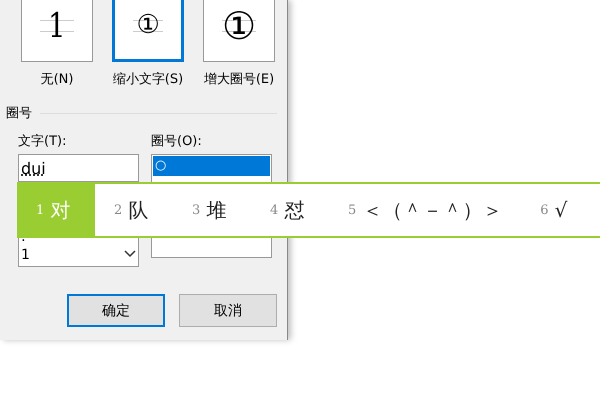  What do you see at coordinates (290, 210) in the screenshot?
I see `candidate: 4 怼` at bounding box center [290, 210].